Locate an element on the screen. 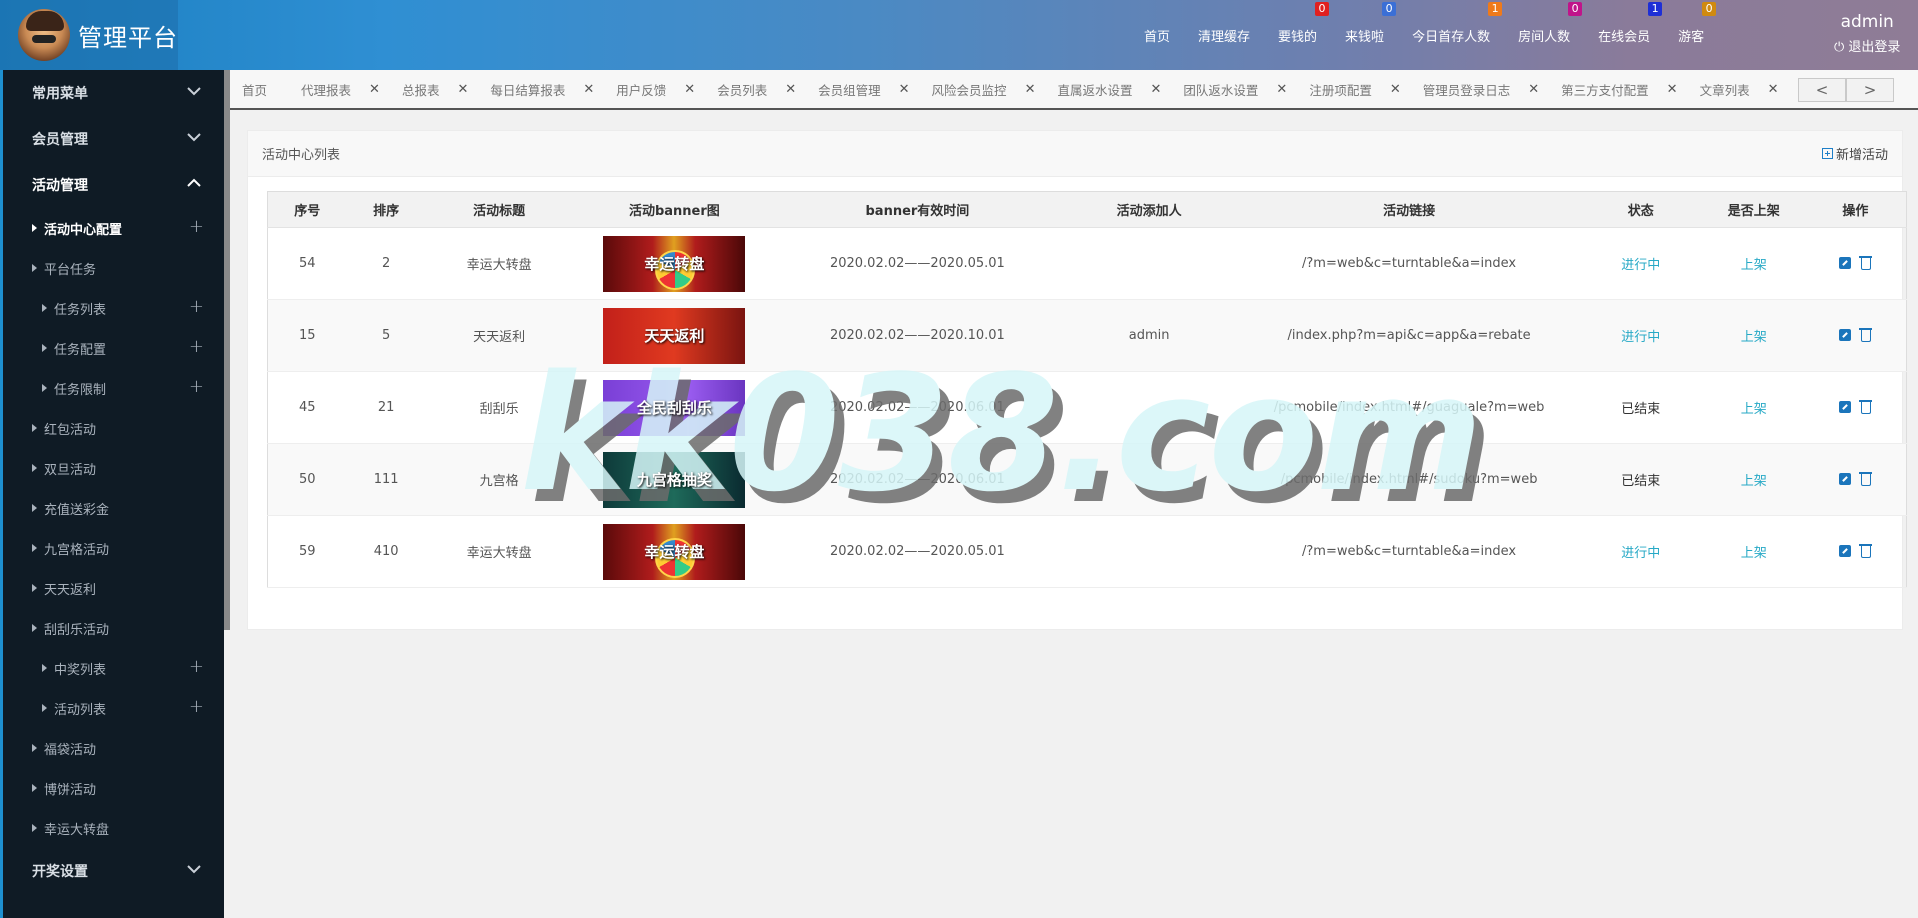  nav-item: 要钱的 0 is located at coordinates (1297, 35).